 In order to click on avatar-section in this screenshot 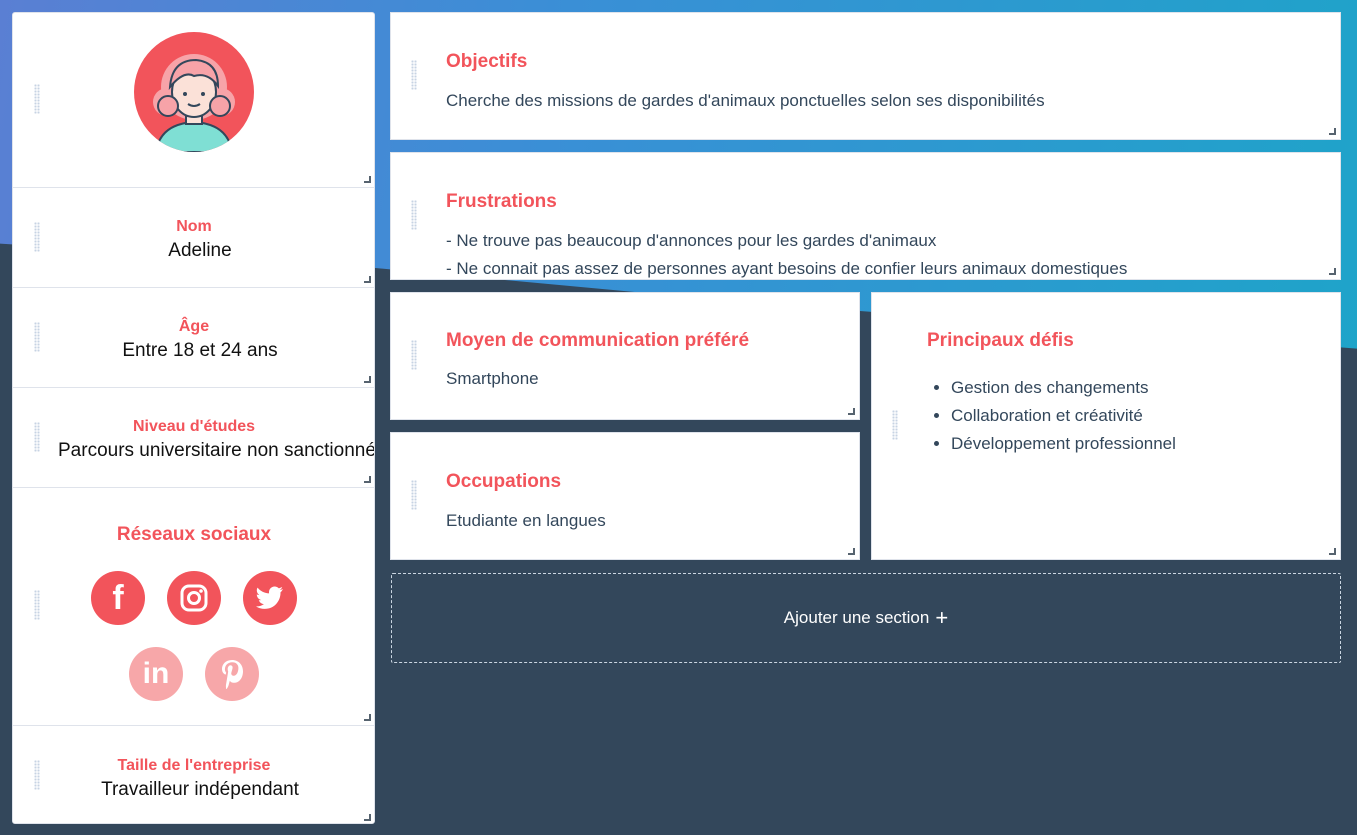, I will do `click(193, 100)`.